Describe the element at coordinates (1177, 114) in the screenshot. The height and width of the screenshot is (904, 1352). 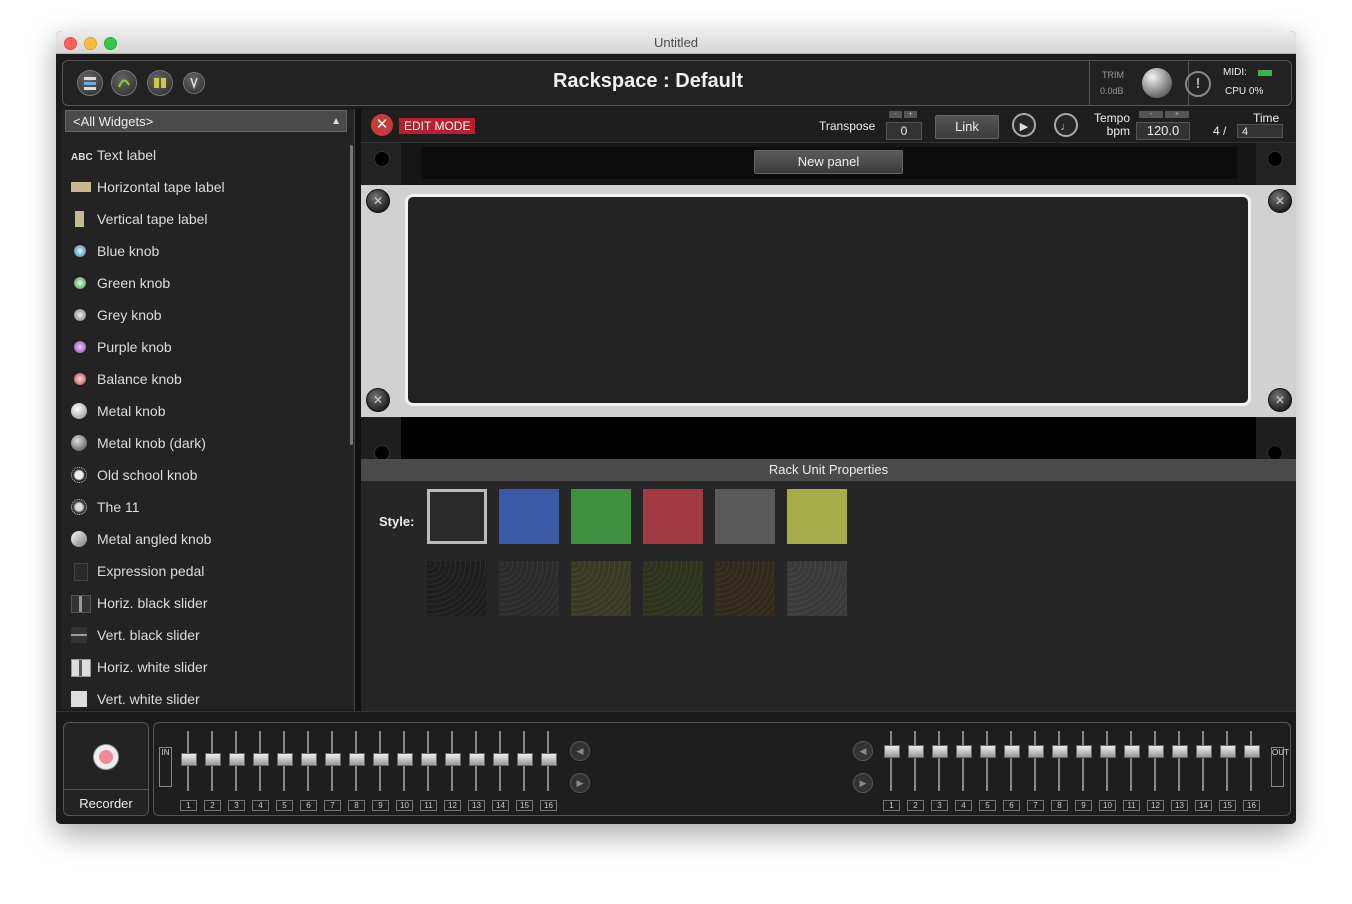
I see `tempo-plus-button: +` at that location.